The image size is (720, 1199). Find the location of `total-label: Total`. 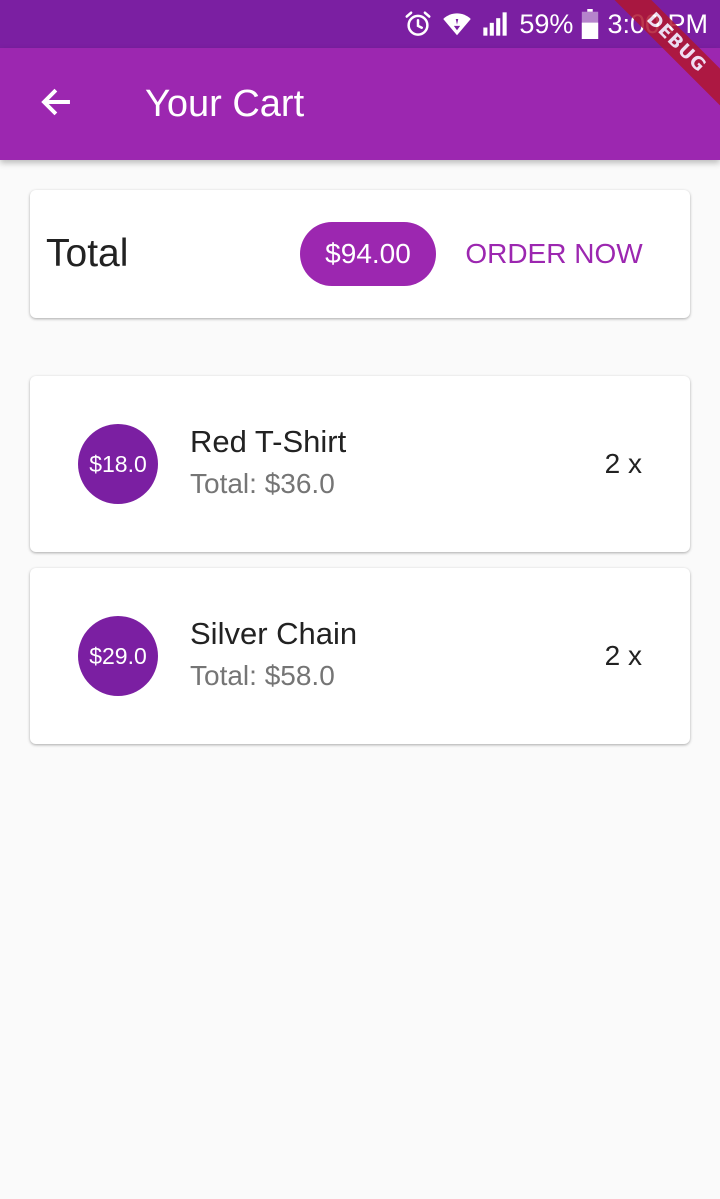

total-label: Total is located at coordinates (87, 253).